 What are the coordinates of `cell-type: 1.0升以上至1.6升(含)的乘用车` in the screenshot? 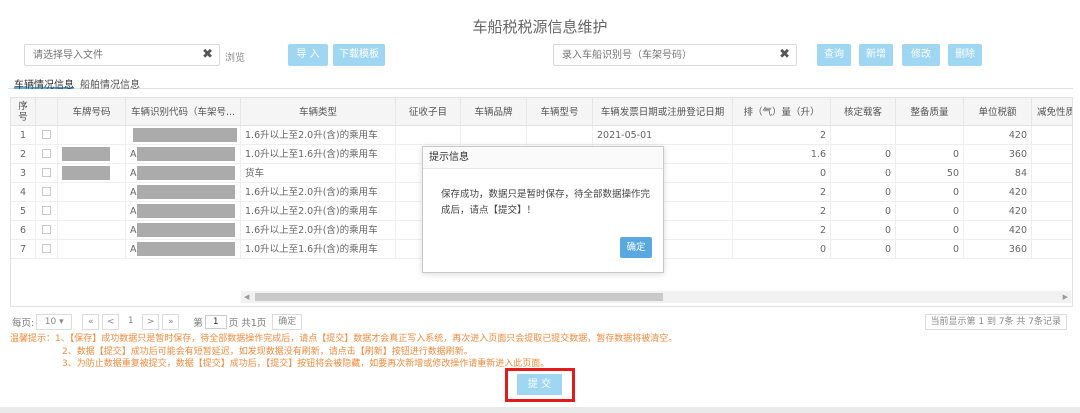 It's located at (318, 249).